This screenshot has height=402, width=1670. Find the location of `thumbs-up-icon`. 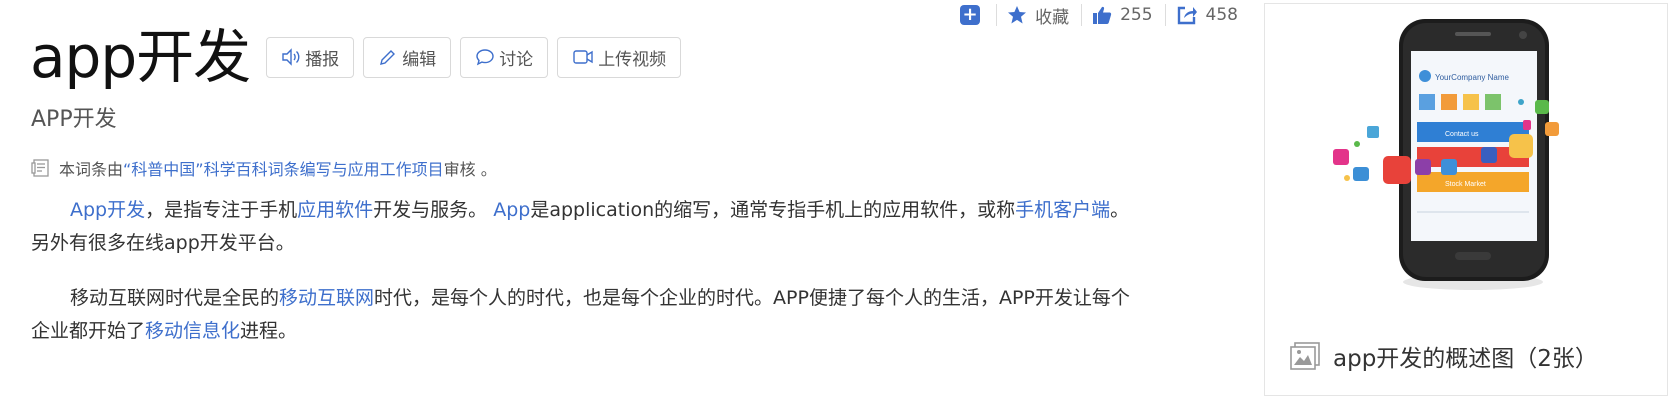

thumbs-up-icon is located at coordinates (1102, 15).